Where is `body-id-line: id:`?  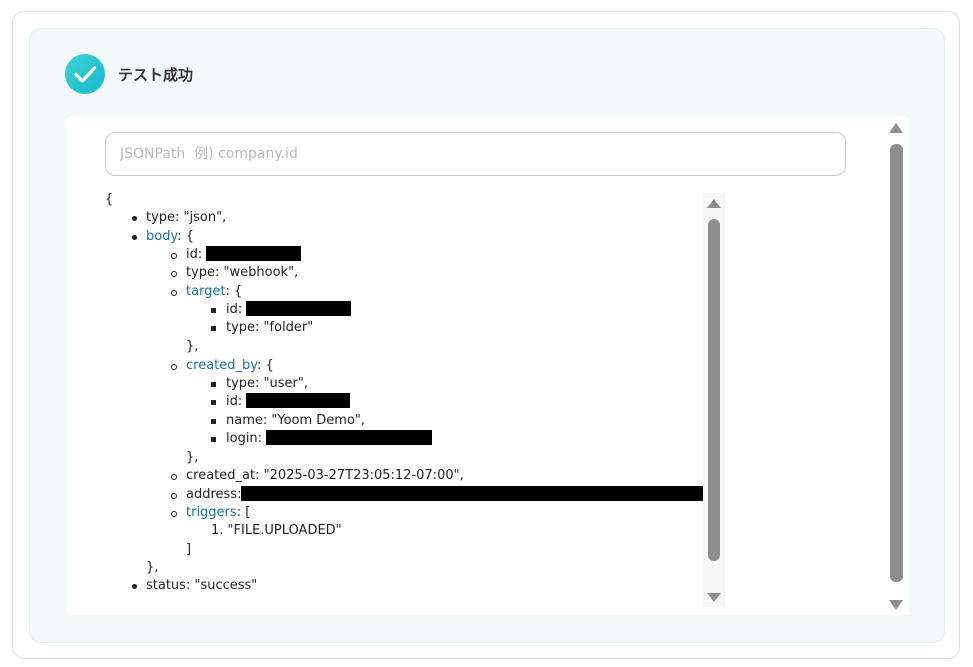
body-id-line: id: is located at coordinates (244, 255).